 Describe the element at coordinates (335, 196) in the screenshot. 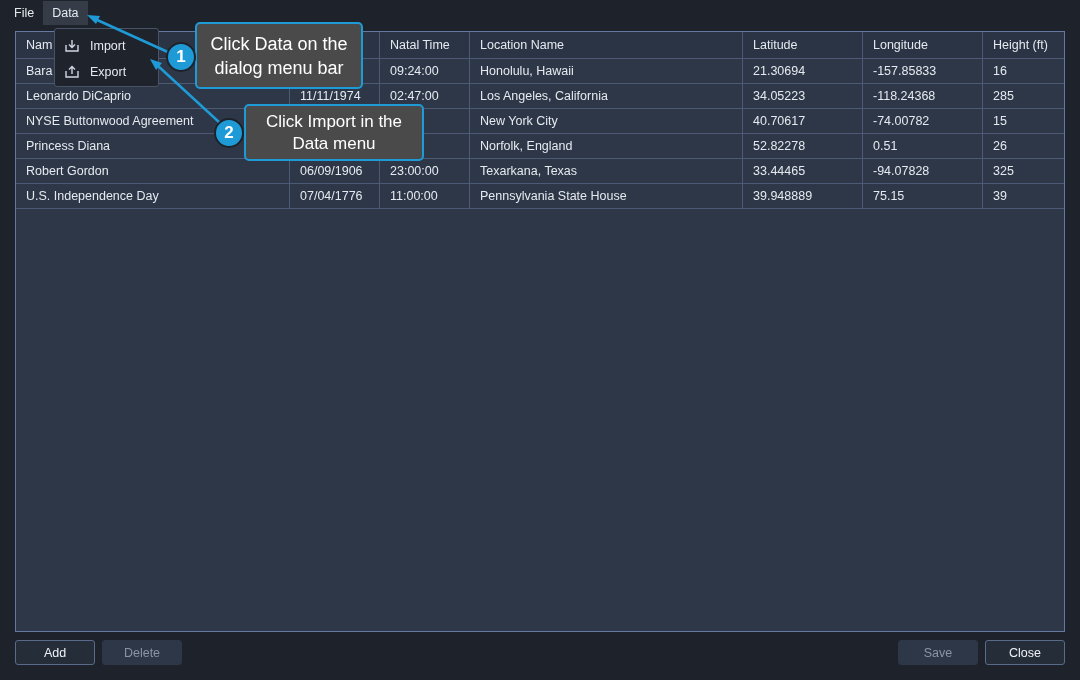

I see `table-cell: 07/04/1776` at that location.